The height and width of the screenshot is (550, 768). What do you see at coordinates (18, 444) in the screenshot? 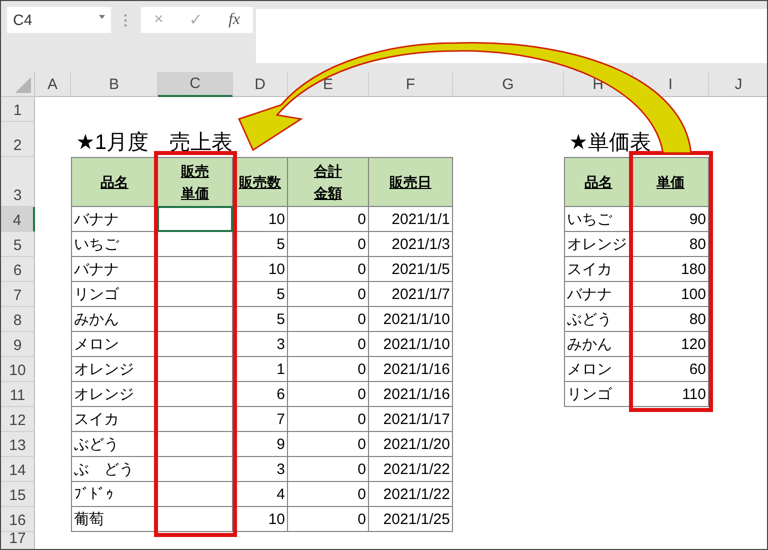
I see `row-header: 13` at bounding box center [18, 444].